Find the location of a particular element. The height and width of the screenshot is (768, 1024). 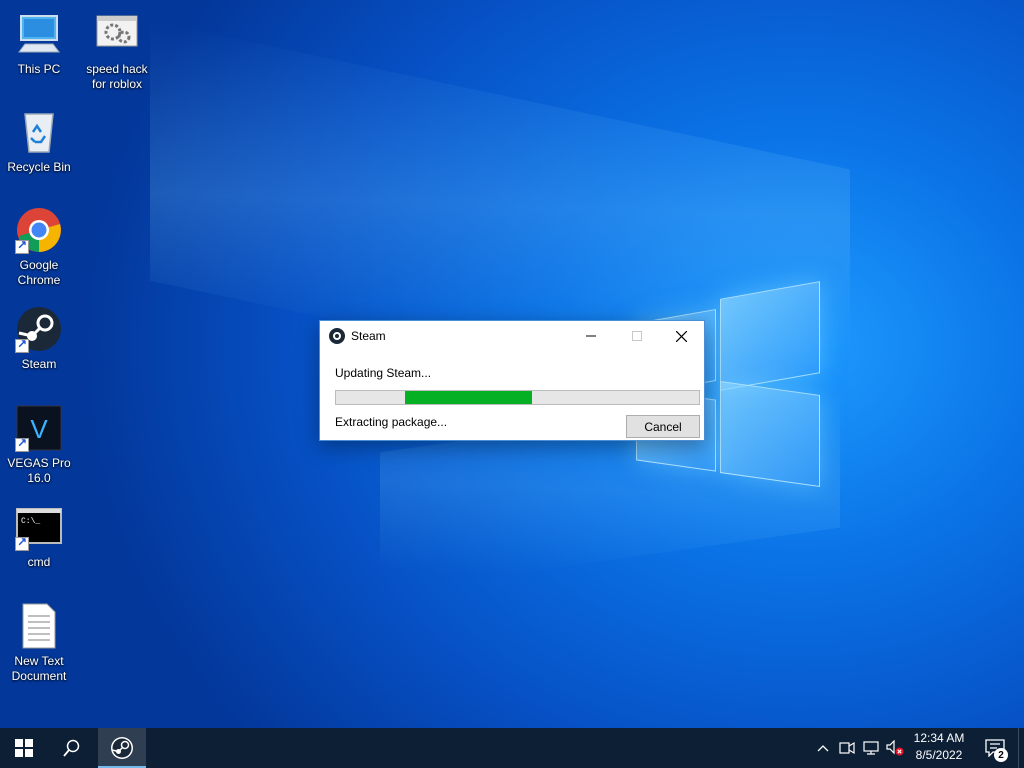

show-hidden-icons-button is located at coordinates (823, 748).